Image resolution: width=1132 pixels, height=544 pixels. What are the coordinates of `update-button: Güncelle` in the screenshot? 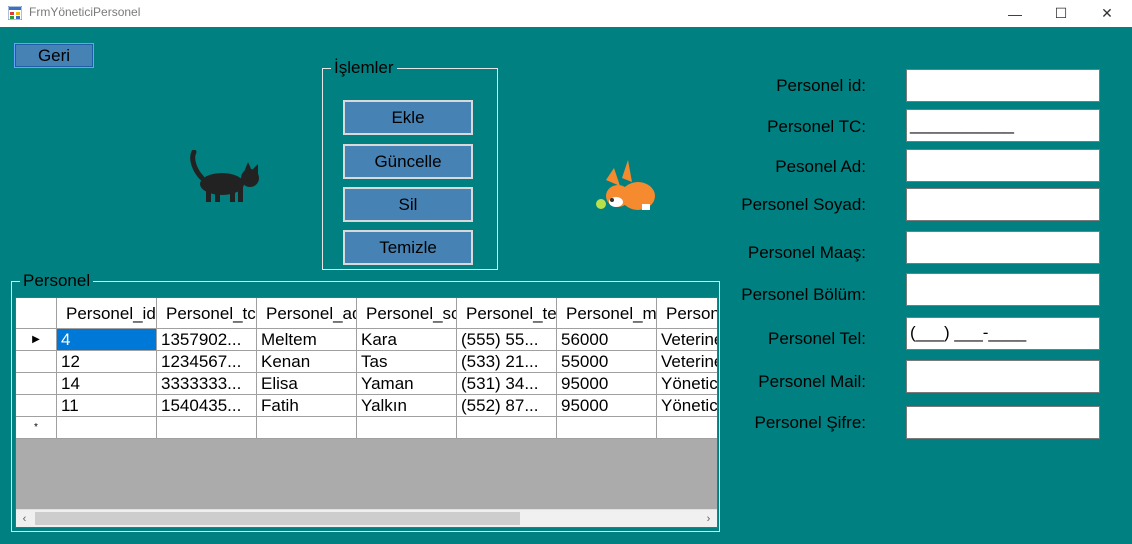 It's located at (408, 161).